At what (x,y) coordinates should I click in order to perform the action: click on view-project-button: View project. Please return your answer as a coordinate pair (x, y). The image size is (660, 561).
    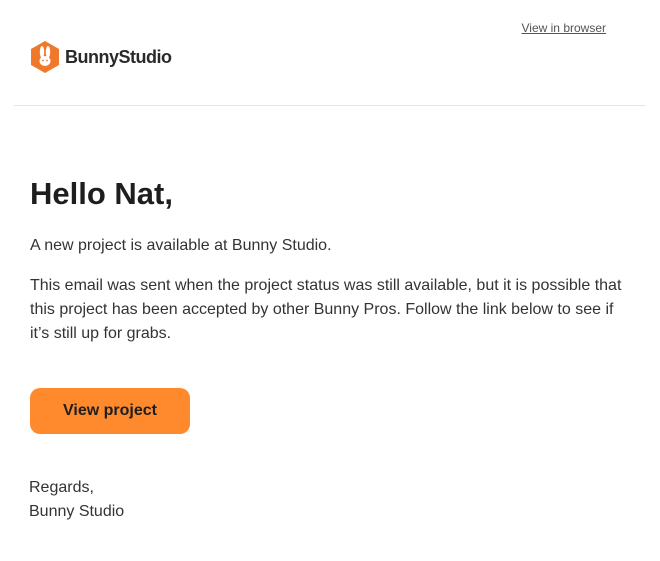
    Looking at the image, I should click on (110, 411).